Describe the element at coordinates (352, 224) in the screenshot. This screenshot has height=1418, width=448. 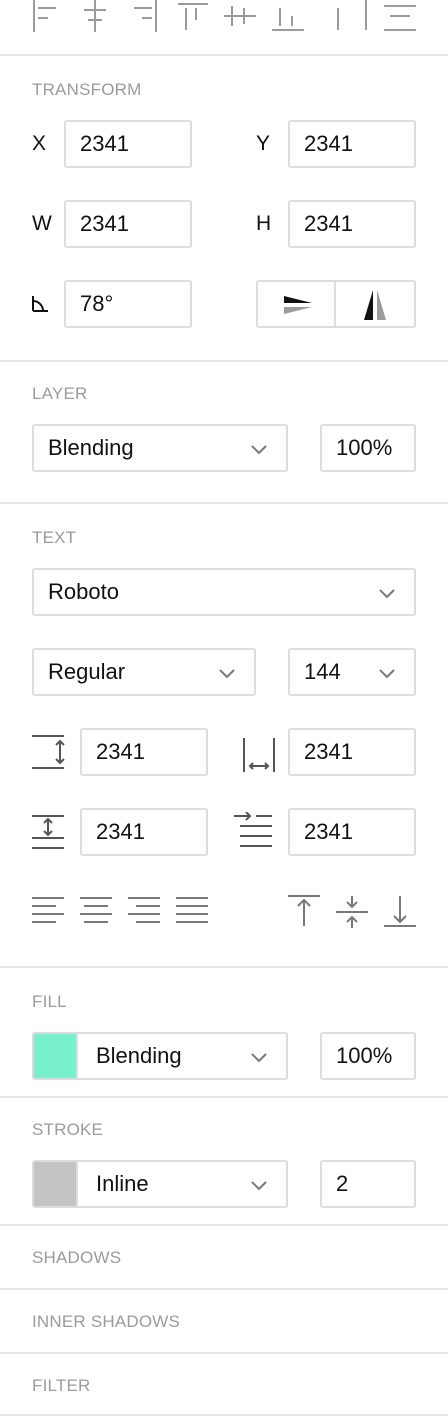
I see `height-input: 2341` at that location.